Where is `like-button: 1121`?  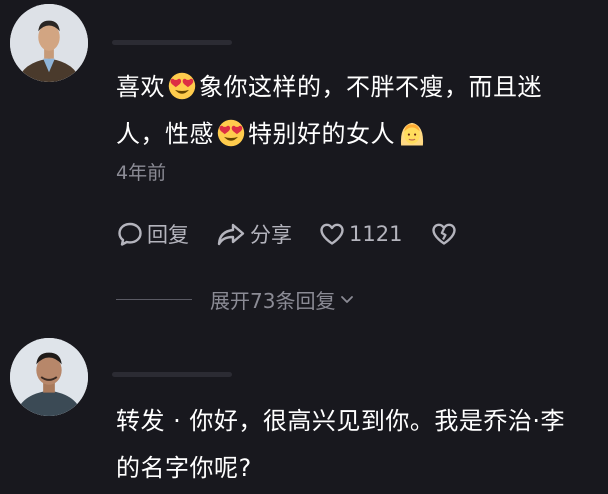
like-button: 1121 is located at coordinates (360, 234).